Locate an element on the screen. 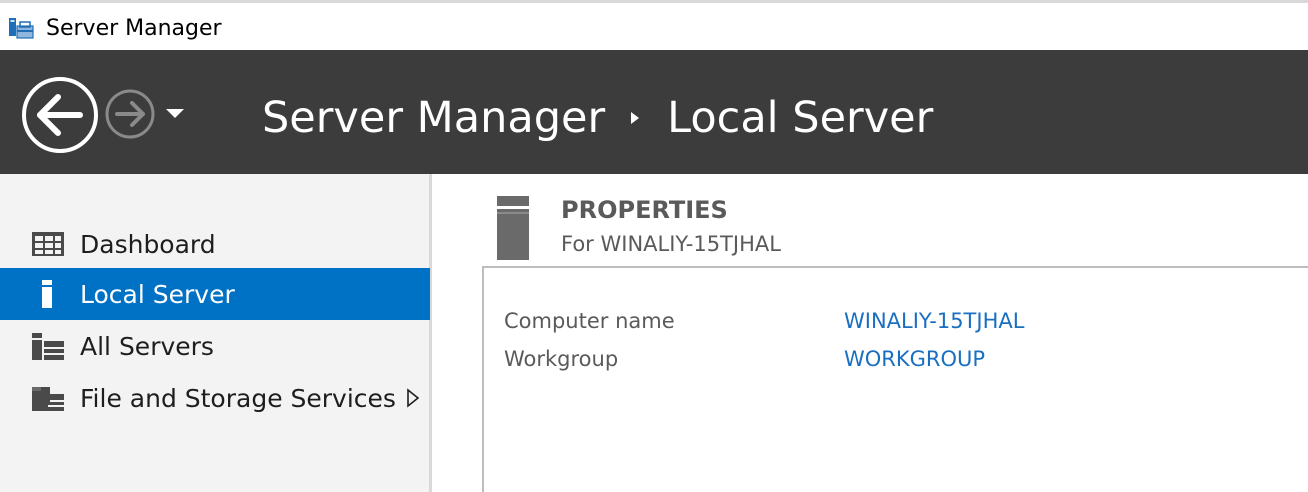  breadcrumb-separator-icon is located at coordinates (635, 118).